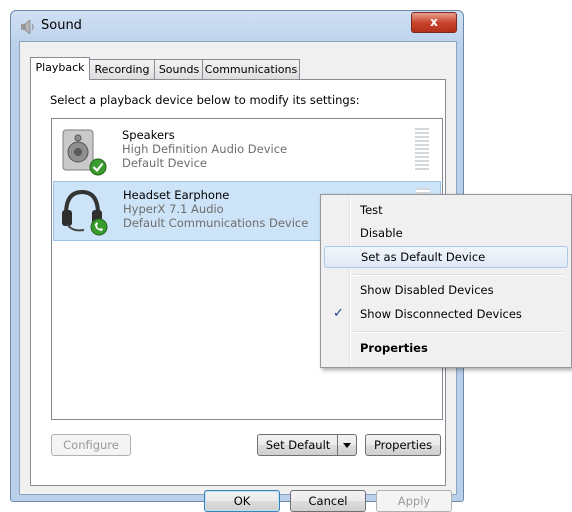 The image size is (572, 512). I want to click on menu-item-show-disconnected-devices: ✓ Show Disconnected Devices, so click(446, 314).